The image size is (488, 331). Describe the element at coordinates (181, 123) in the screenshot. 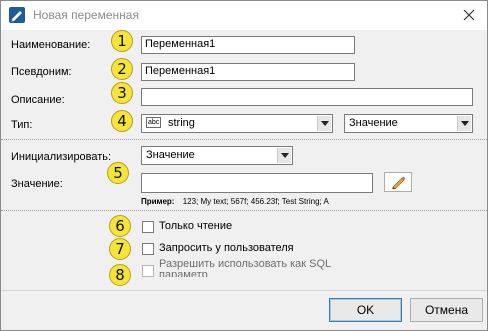

I see `type-value: string` at that location.